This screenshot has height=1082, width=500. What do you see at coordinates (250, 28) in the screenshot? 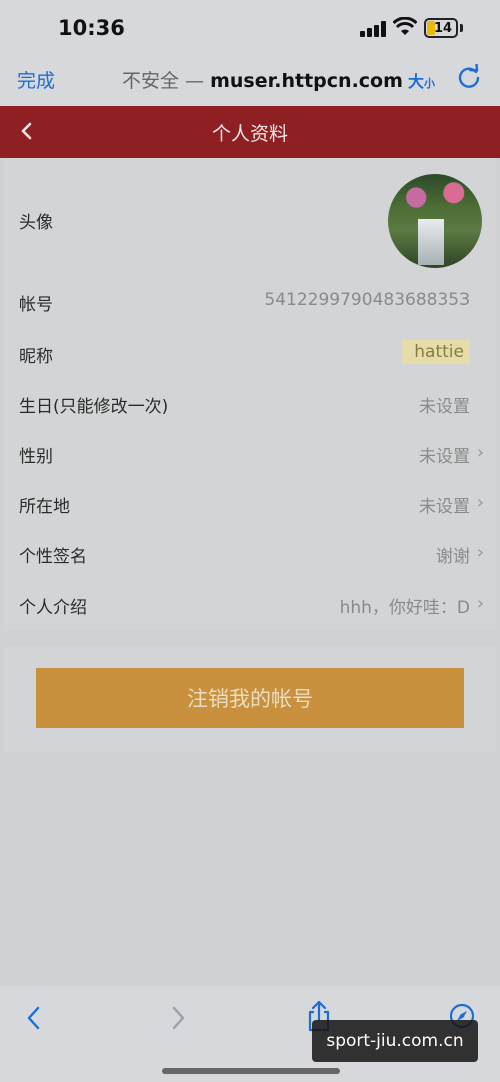
I see `status-bar: 10:36 14` at bounding box center [250, 28].